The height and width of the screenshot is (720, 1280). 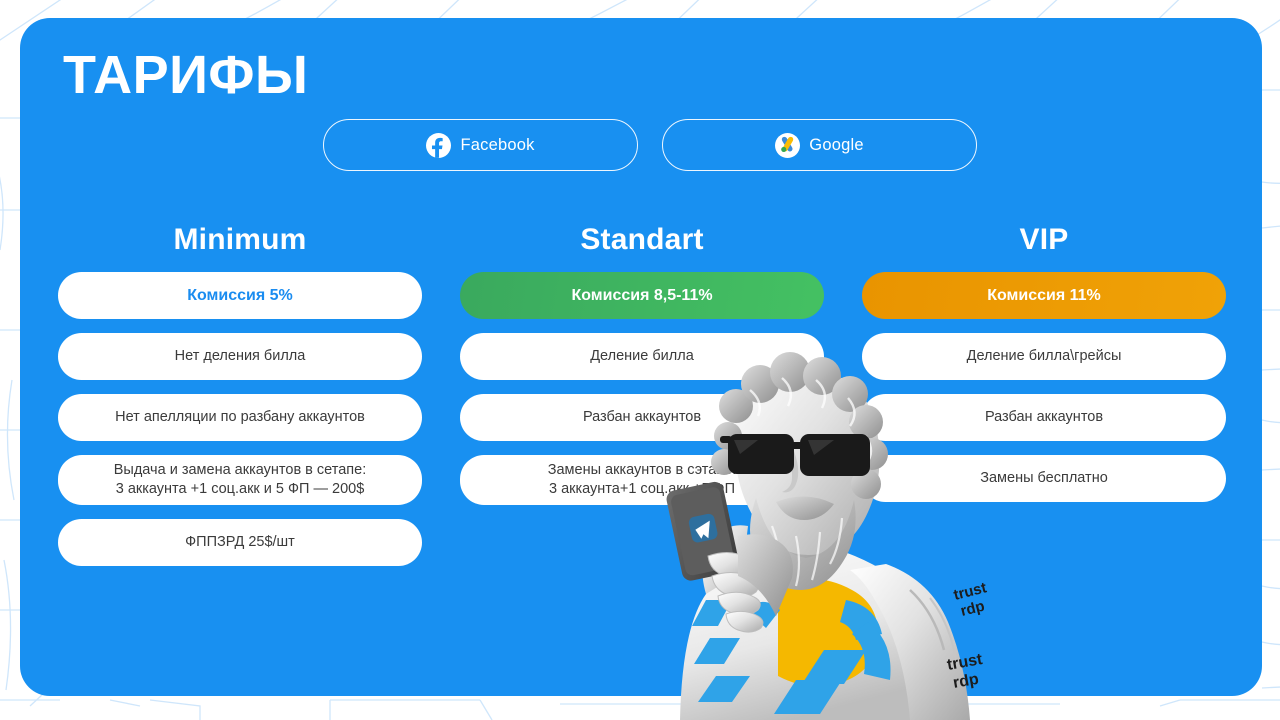 What do you see at coordinates (836, 144) in the screenshot?
I see `tab-google-label: Google` at bounding box center [836, 144].